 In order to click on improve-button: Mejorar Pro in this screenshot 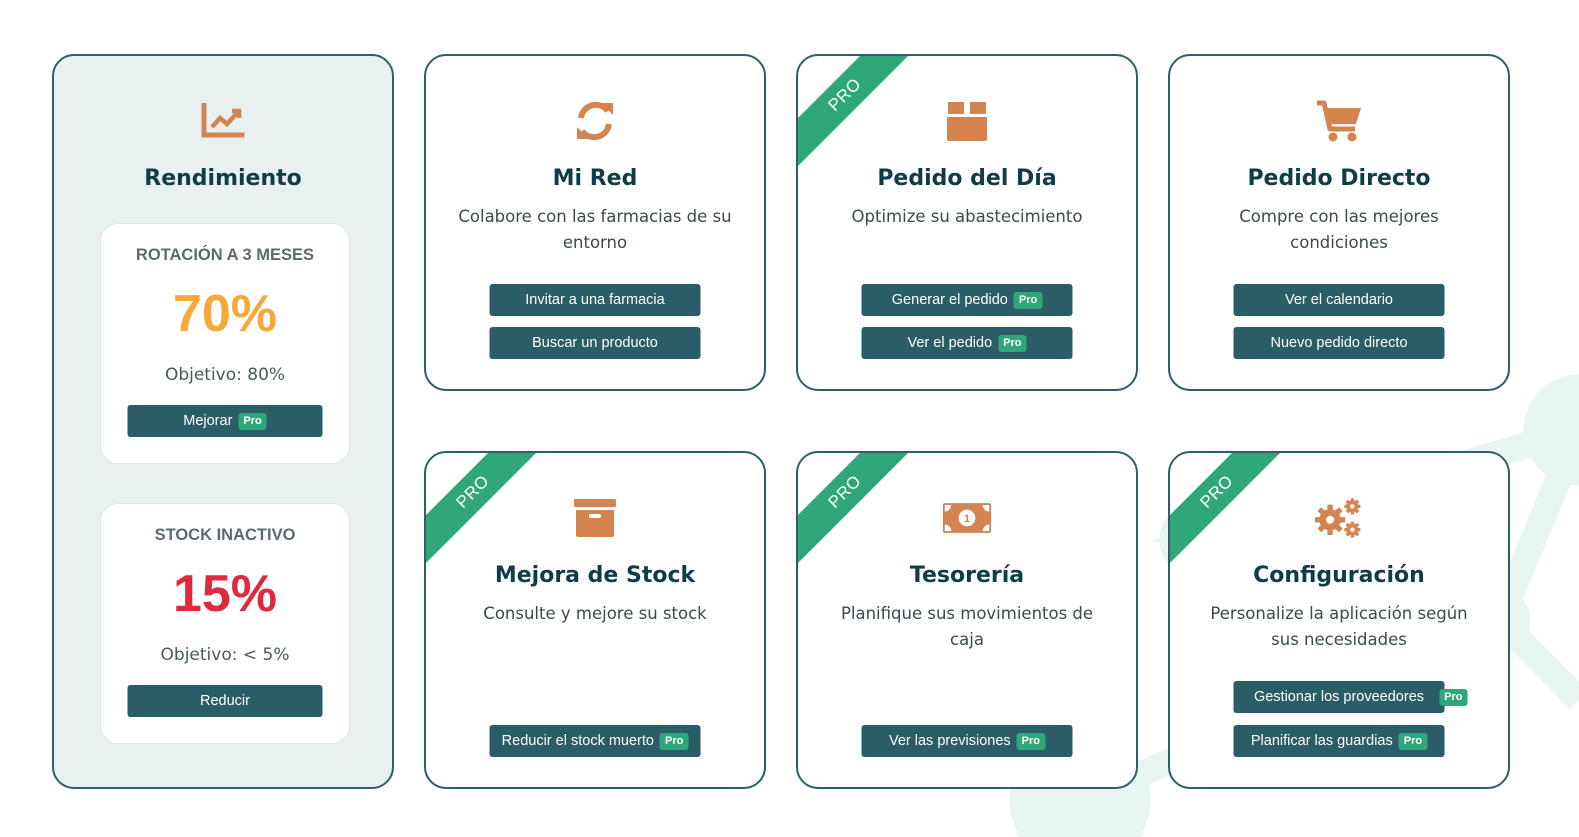, I will do `click(225, 421)`.